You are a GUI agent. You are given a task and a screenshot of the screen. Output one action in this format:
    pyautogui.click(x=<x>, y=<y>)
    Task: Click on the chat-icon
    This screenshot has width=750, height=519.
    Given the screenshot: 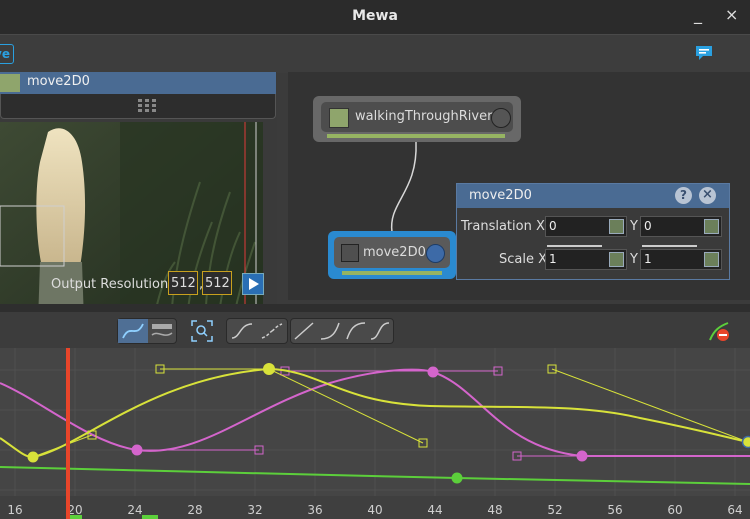 What is the action you would take?
    pyautogui.click(x=704, y=53)
    